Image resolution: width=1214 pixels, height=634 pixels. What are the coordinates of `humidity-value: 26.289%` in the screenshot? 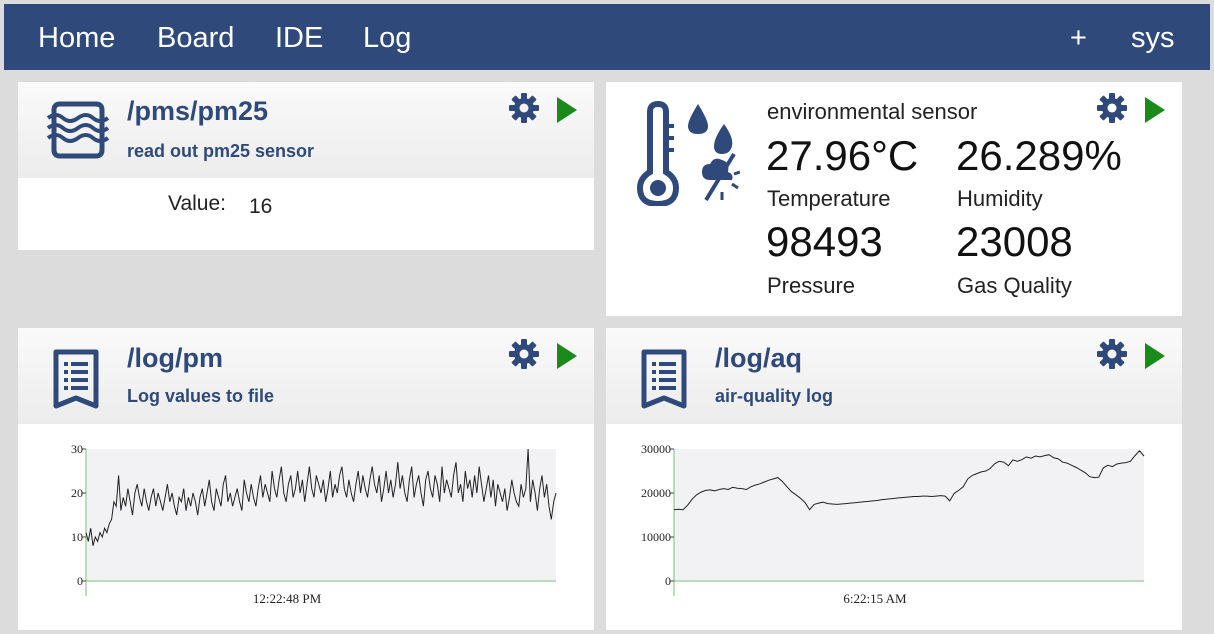 It's located at (1039, 155).